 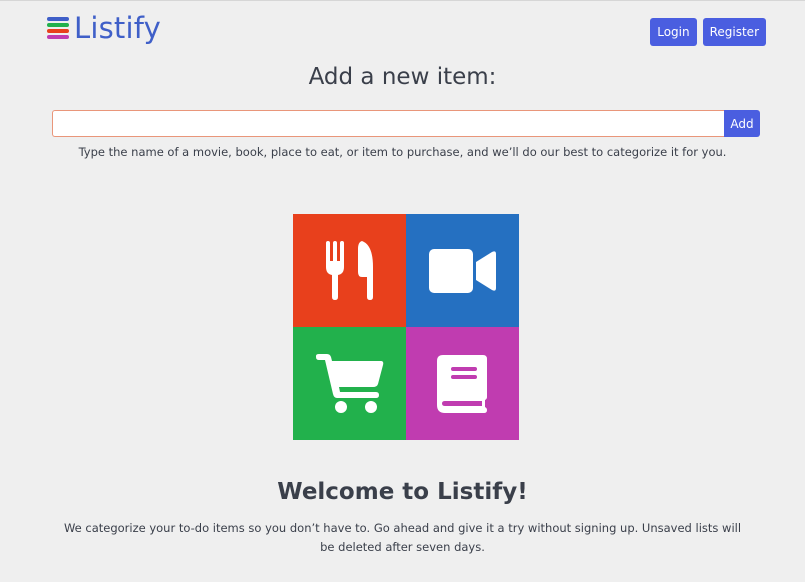 I want to click on register-button: Register, so click(x=734, y=32).